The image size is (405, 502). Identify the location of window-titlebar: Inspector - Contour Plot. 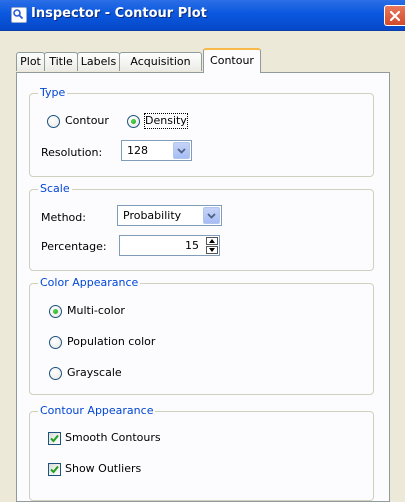
(202, 15).